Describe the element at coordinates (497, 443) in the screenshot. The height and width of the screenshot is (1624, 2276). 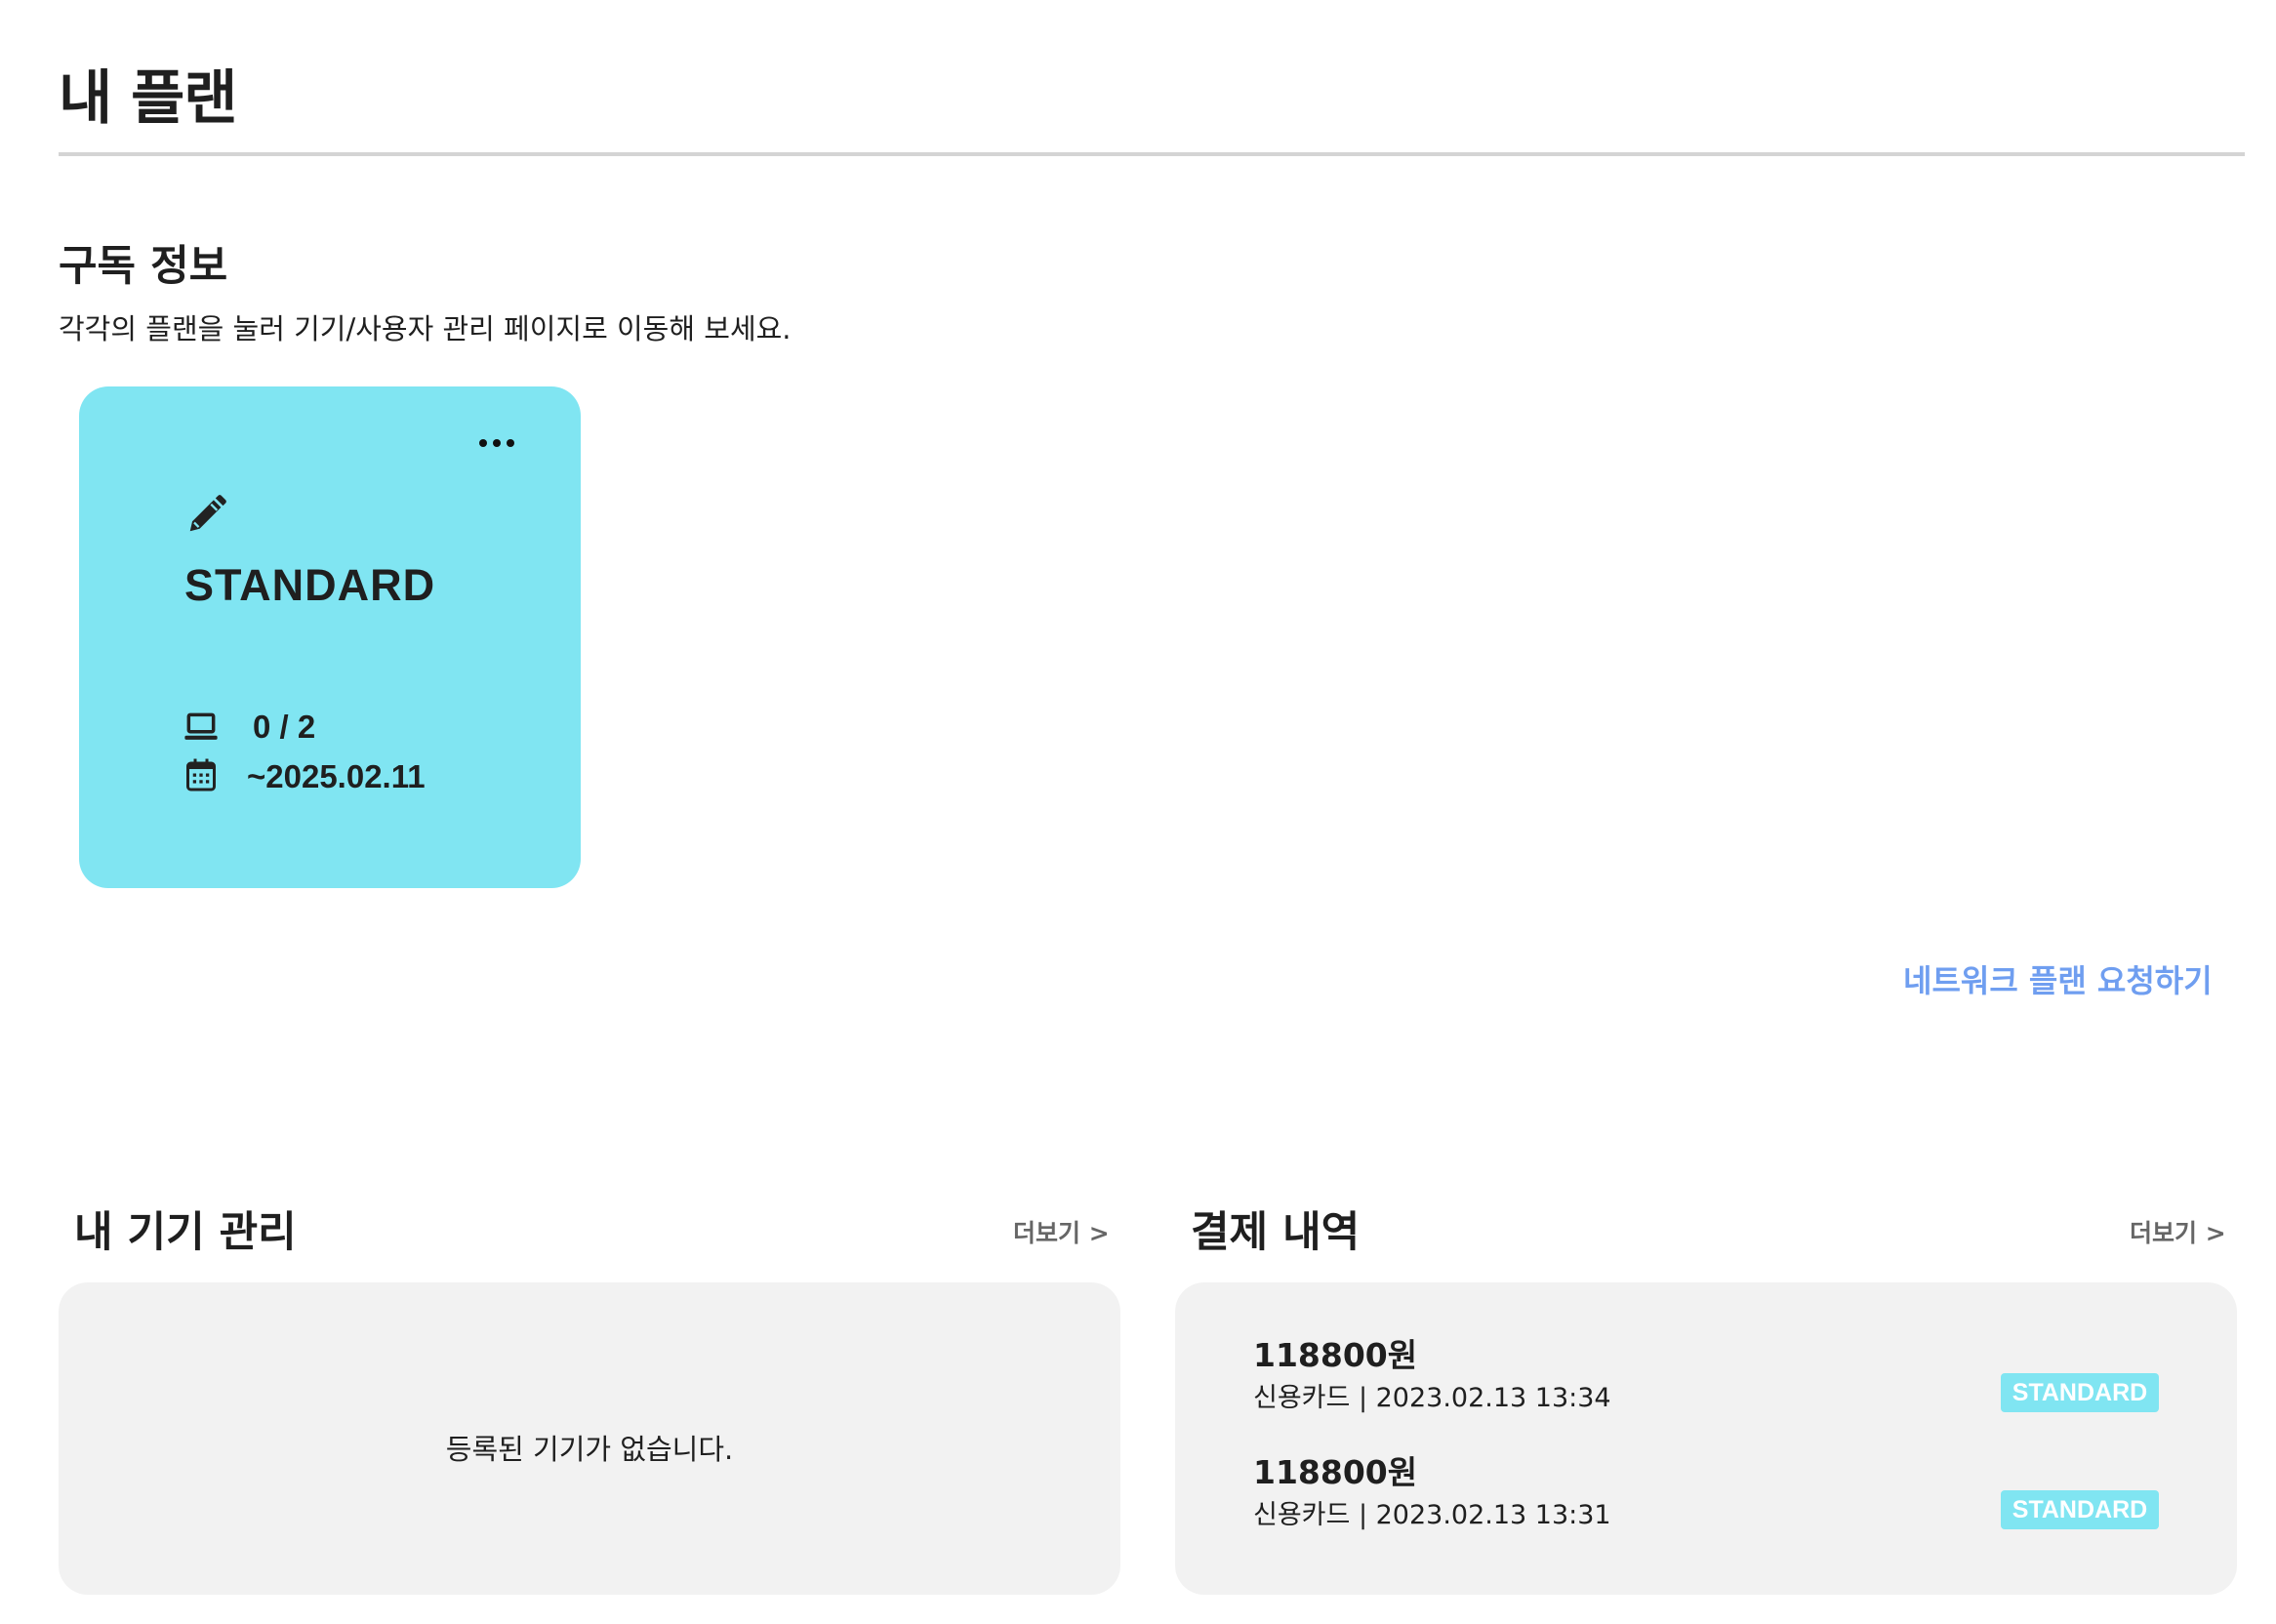
I see `more-dots-icon` at that location.